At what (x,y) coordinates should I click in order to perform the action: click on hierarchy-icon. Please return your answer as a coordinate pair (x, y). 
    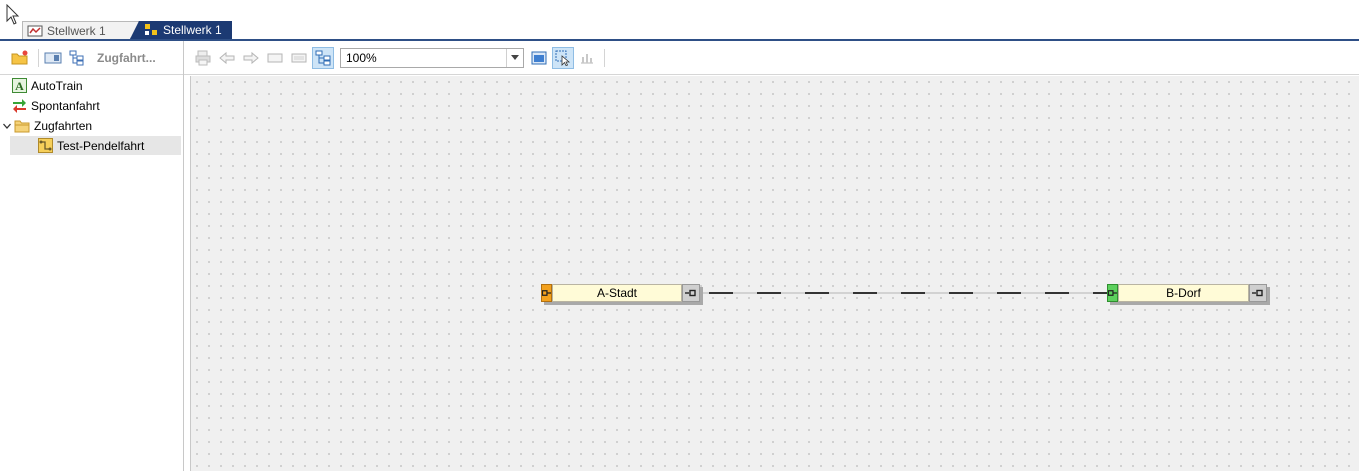
    Looking at the image, I should click on (323, 57).